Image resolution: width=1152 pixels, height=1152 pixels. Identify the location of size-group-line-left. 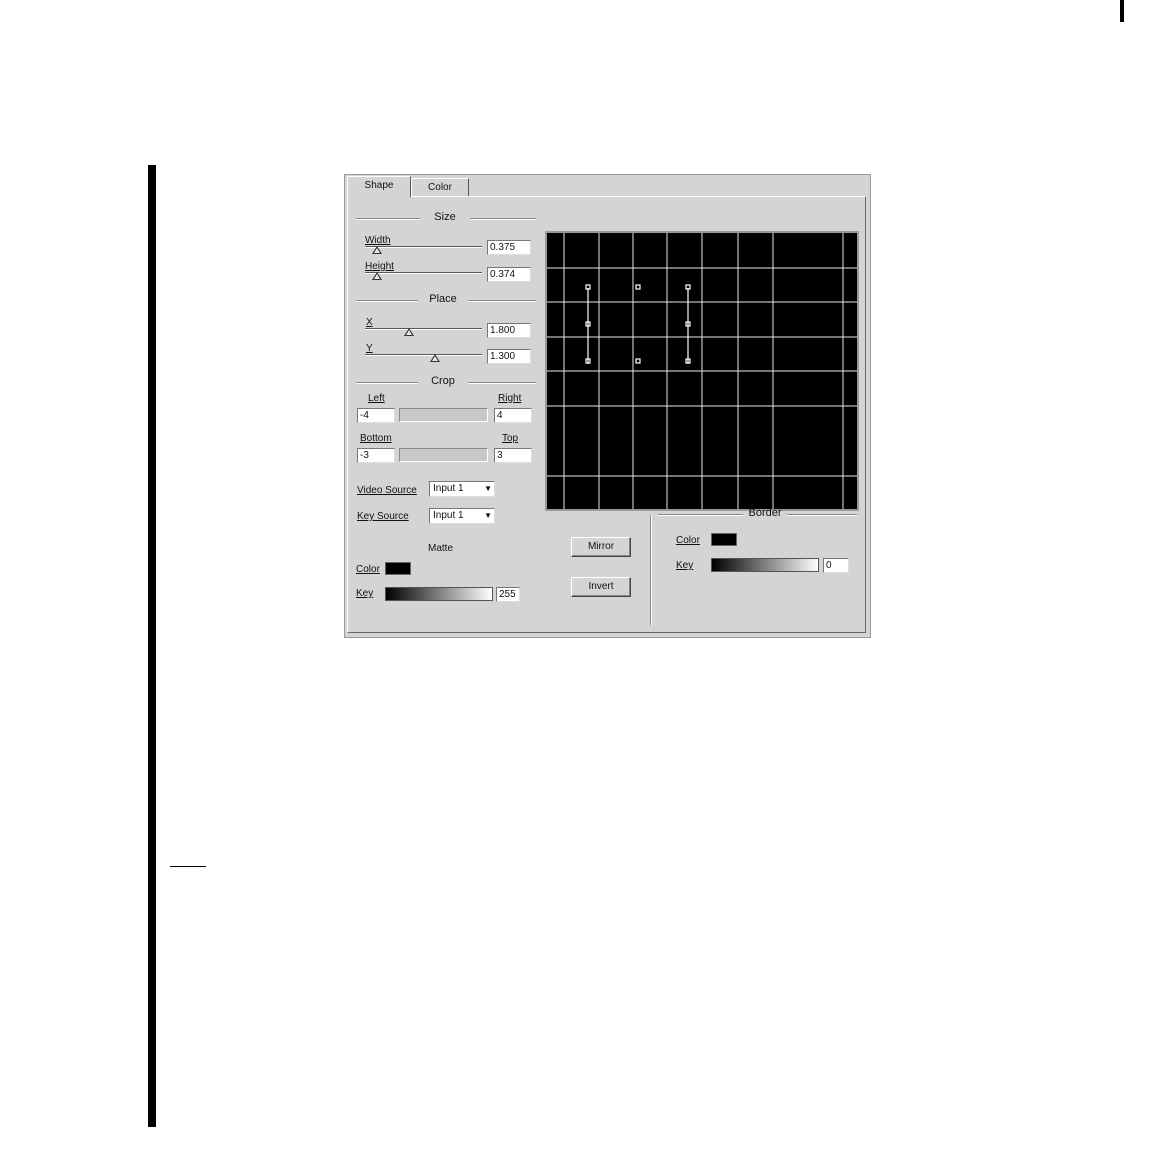
(388, 219).